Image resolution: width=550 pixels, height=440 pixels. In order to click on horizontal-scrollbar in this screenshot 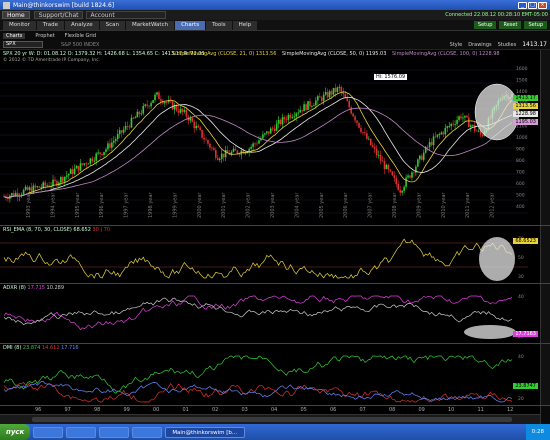, I will do `click(270, 419)`.